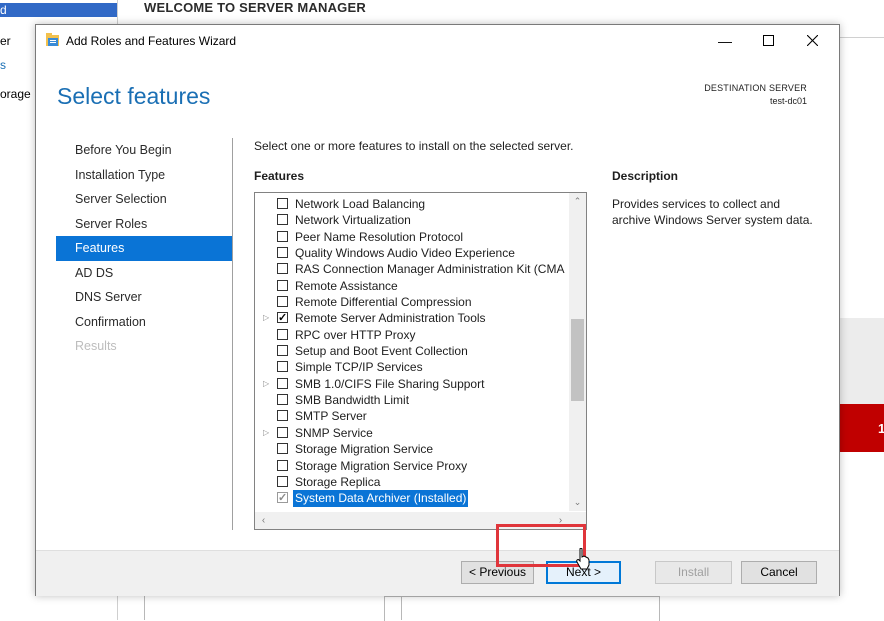  Describe the element at coordinates (383, 302) in the screenshot. I see `feature-label: Remote Differential Compression` at that location.